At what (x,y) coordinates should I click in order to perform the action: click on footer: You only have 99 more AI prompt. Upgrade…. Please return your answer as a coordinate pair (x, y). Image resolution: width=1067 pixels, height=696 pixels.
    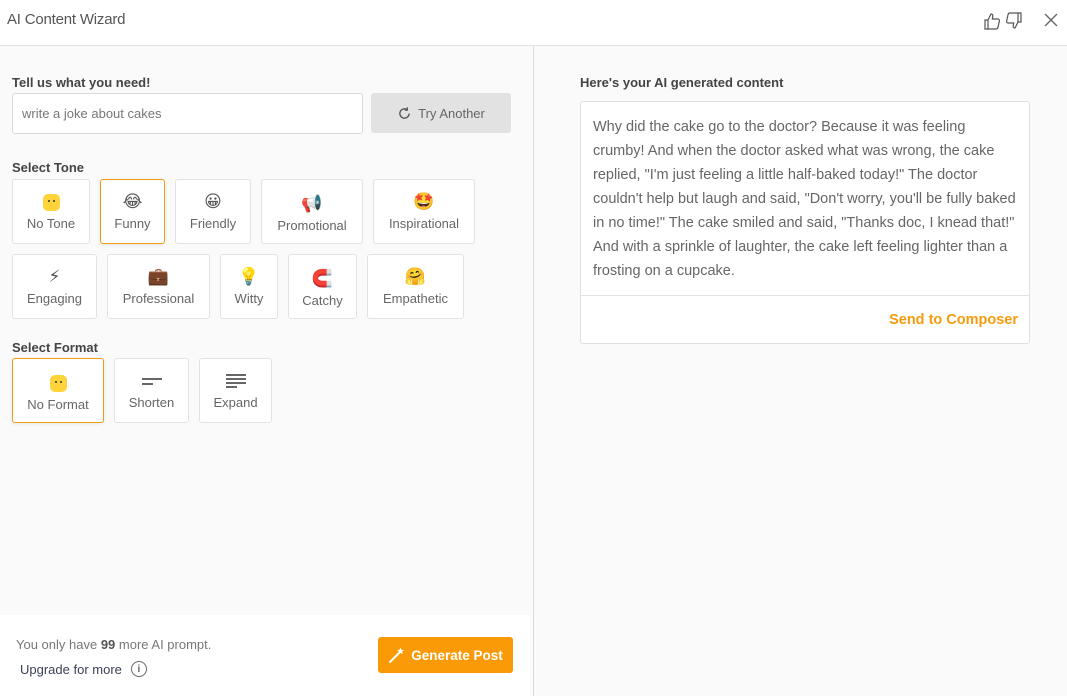
    Looking at the image, I should click on (265, 655).